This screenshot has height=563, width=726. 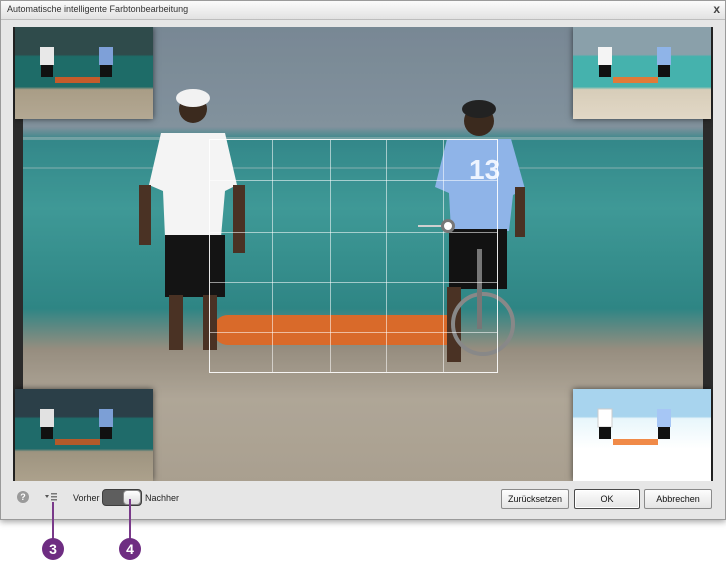 I want to click on slider-track, so click(x=430, y=226).